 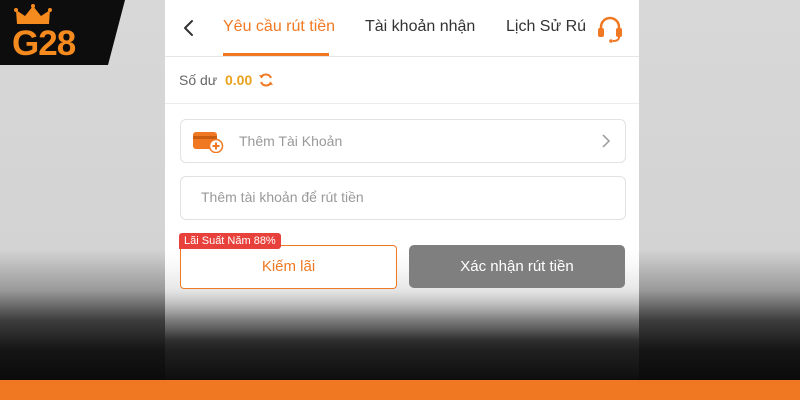 I want to click on tab-receiving-account: Tài khoản nhận, so click(x=420, y=27).